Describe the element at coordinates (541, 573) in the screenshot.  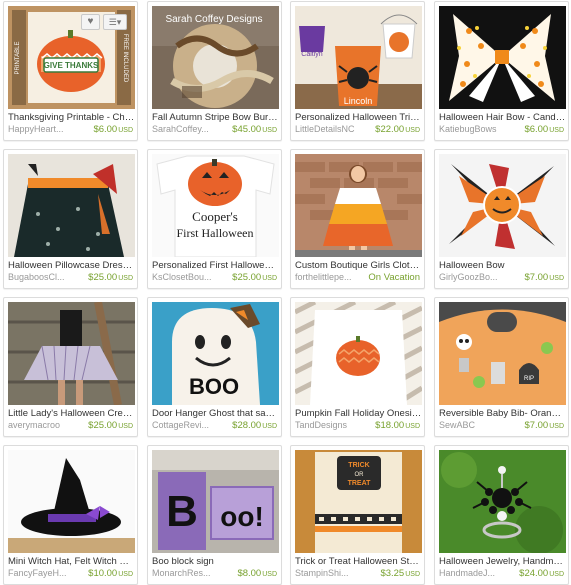
I see `listing-price: $24.00USD` at that location.